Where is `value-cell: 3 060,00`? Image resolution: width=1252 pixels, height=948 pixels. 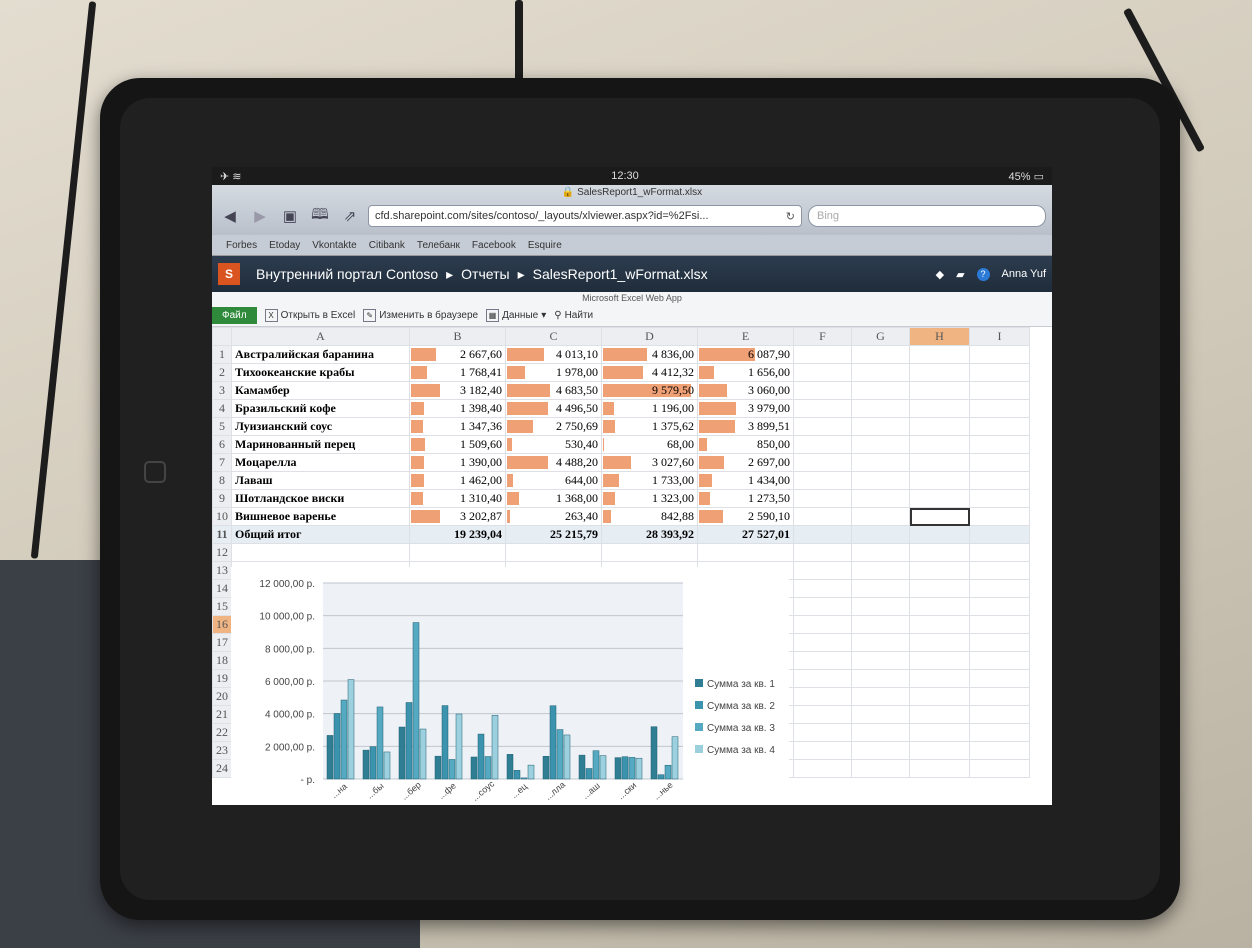 value-cell: 3 060,00 is located at coordinates (745, 390).